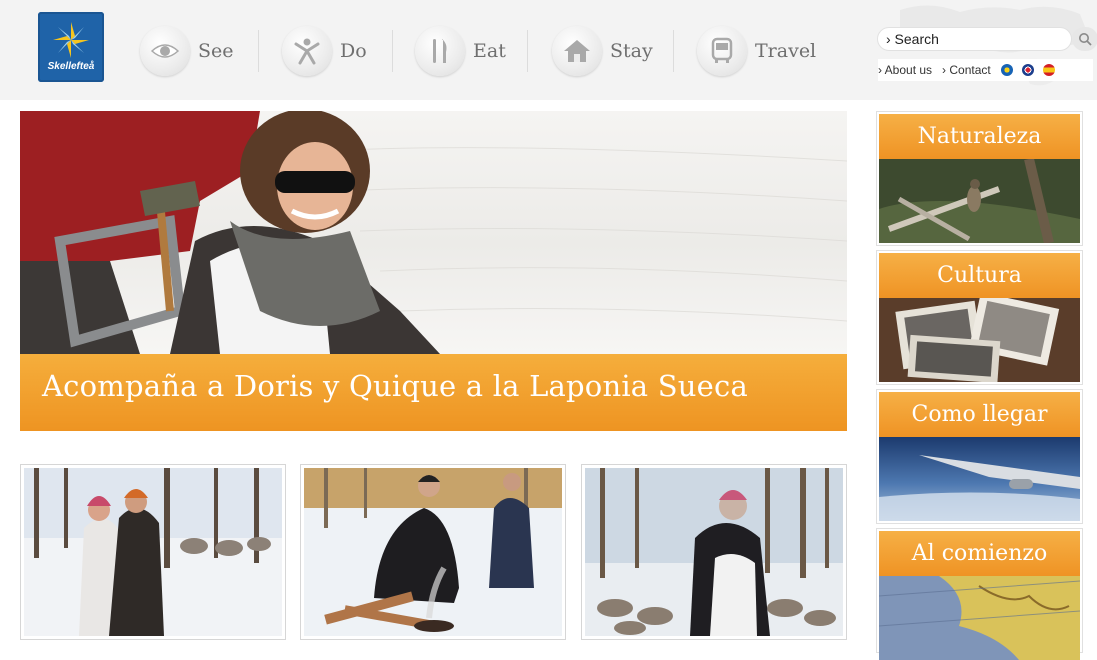 This screenshot has width=1097, height=660. I want to click on campfire-in-snow-photo, so click(433, 552).